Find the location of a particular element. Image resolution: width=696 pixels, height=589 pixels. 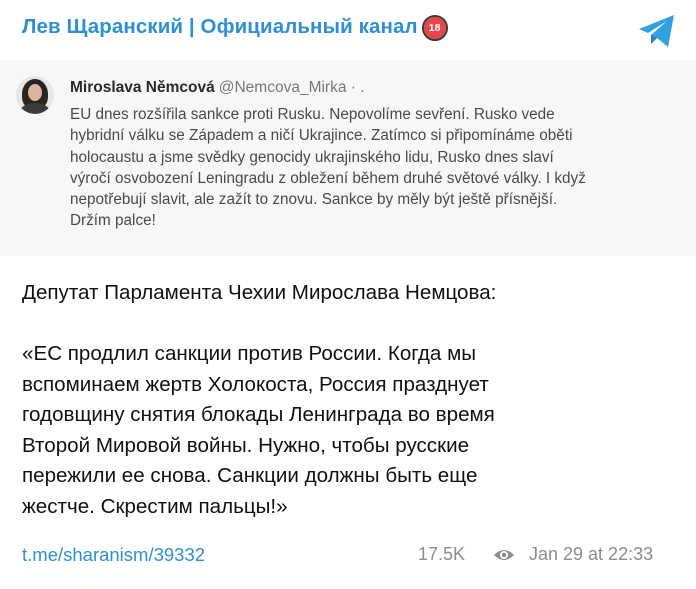

post-date: Jan 29 at 22:33 is located at coordinates (591, 554).